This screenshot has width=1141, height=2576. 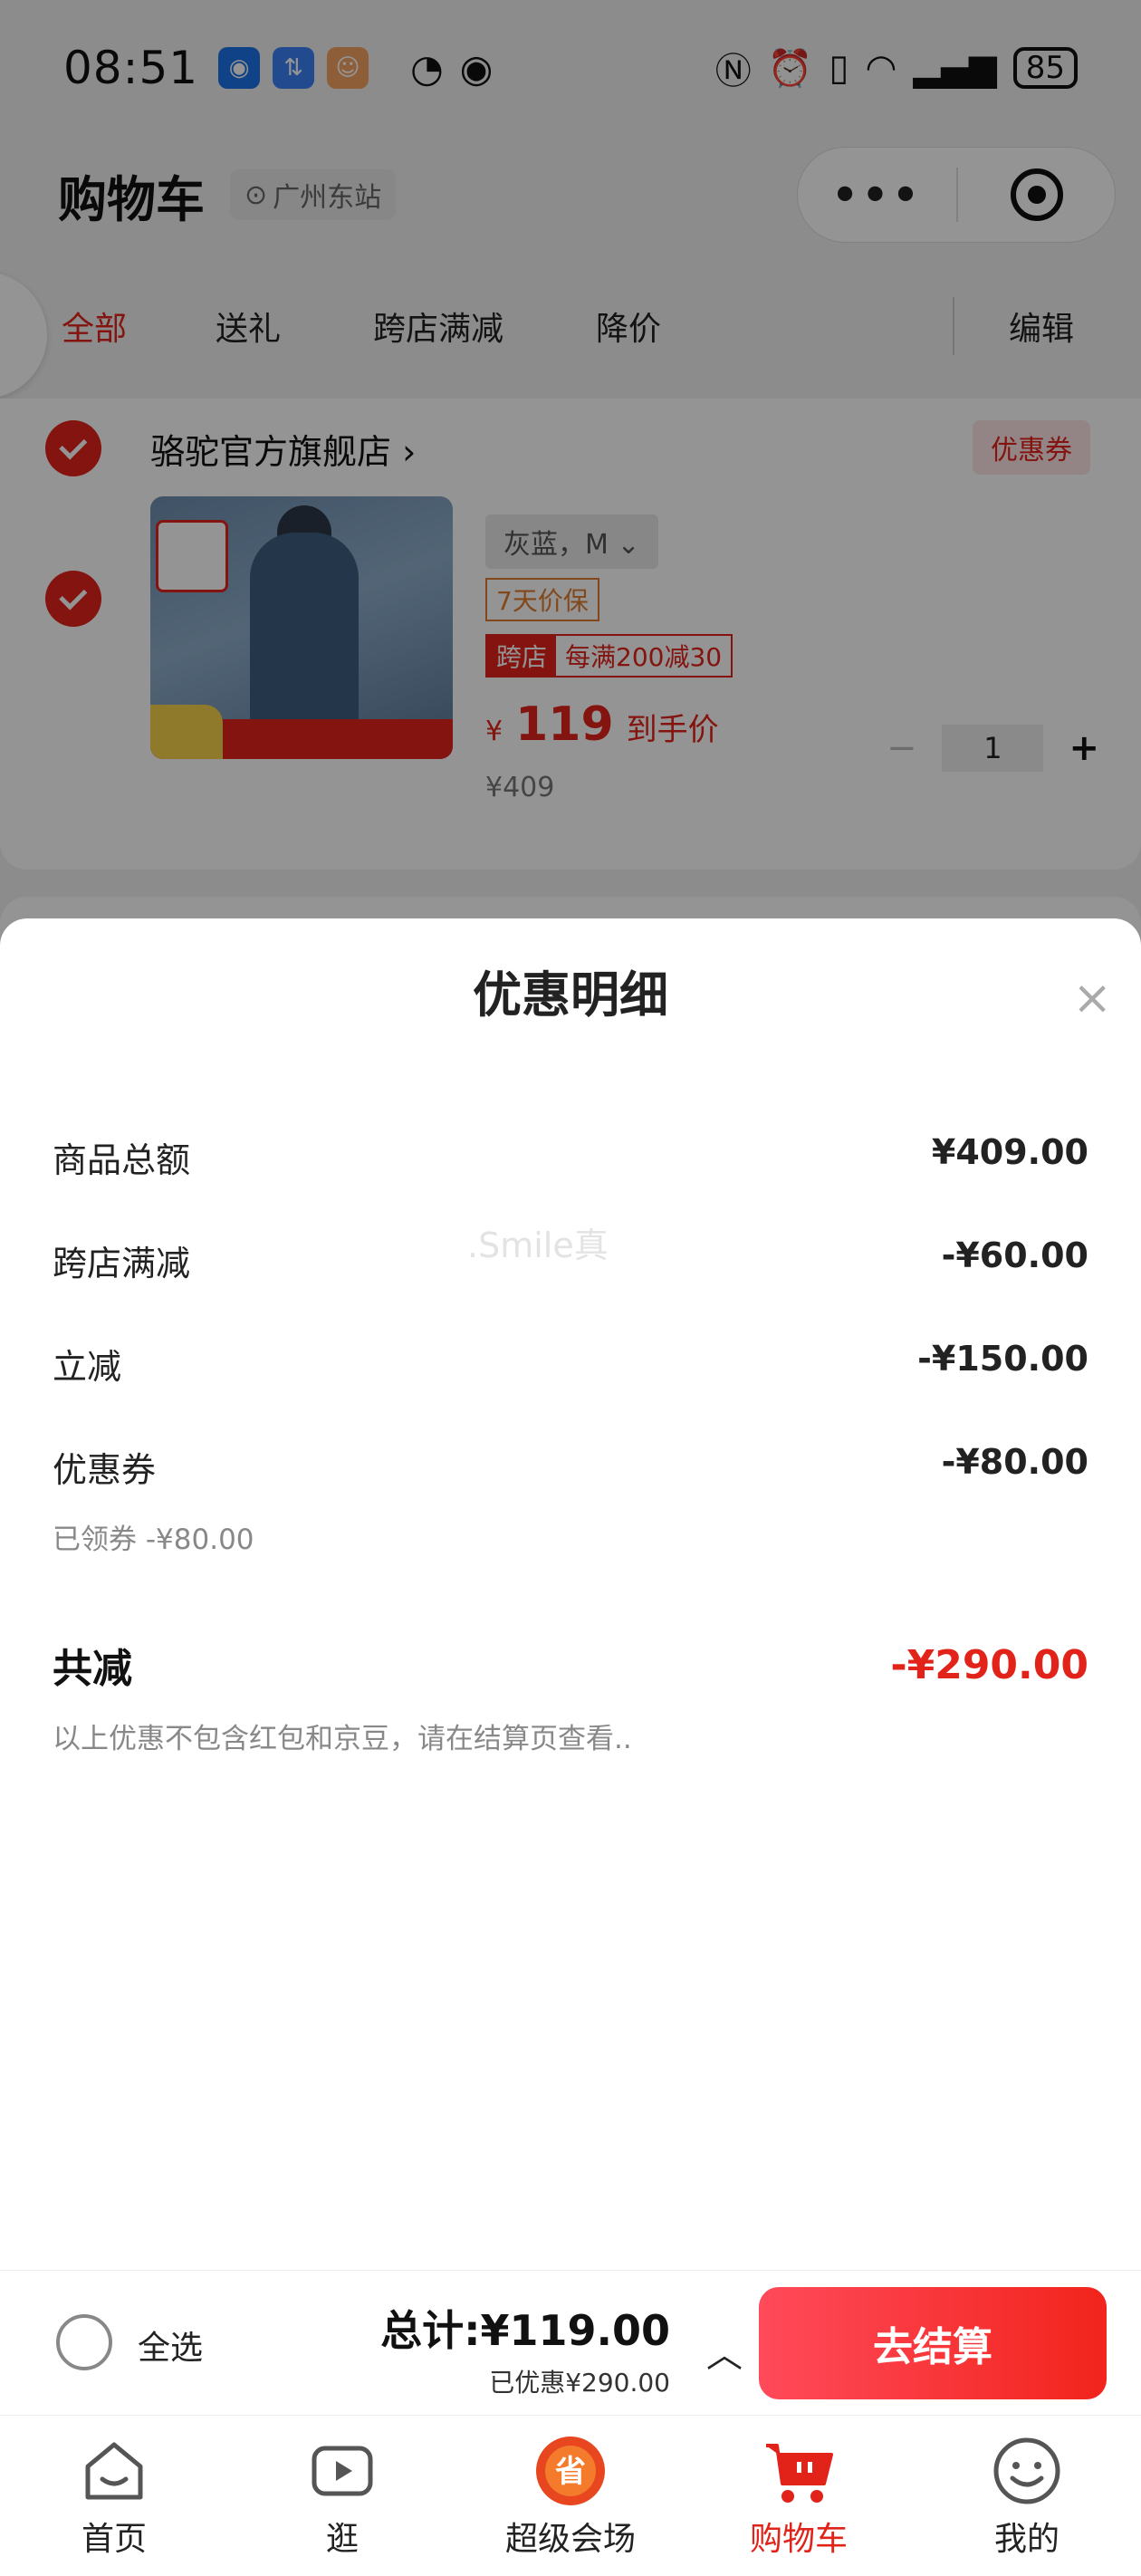 I want to click on tabbar-label: 首页, so click(x=114, y=2539).